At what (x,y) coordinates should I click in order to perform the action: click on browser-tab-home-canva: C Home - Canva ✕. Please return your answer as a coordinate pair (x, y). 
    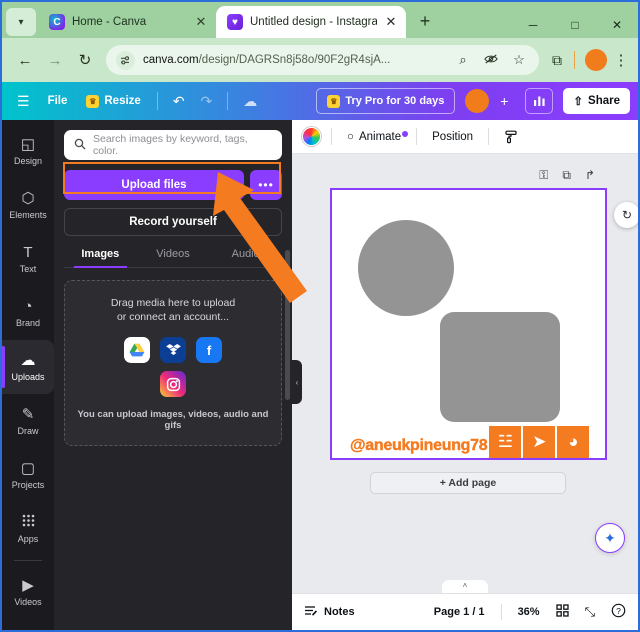
    Looking at the image, I should click on (127, 22).